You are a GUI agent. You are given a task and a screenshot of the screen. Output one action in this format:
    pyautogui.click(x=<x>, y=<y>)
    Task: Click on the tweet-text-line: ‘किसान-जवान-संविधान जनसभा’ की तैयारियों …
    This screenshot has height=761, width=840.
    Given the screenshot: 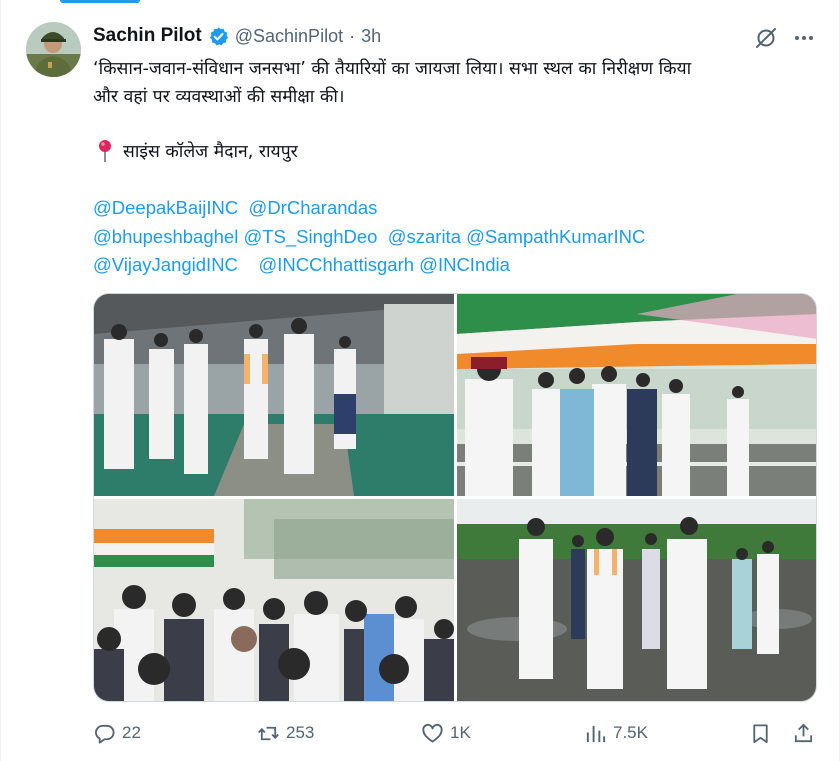 What is the action you would take?
    pyautogui.click(x=392, y=69)
    